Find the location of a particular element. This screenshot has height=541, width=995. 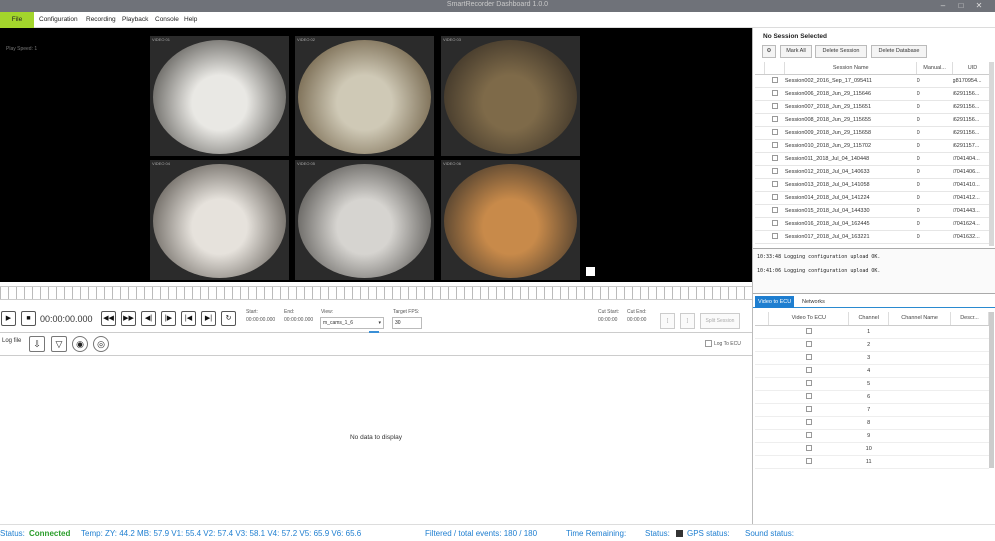

table-row: 10 is located at coordinates (872, 449).